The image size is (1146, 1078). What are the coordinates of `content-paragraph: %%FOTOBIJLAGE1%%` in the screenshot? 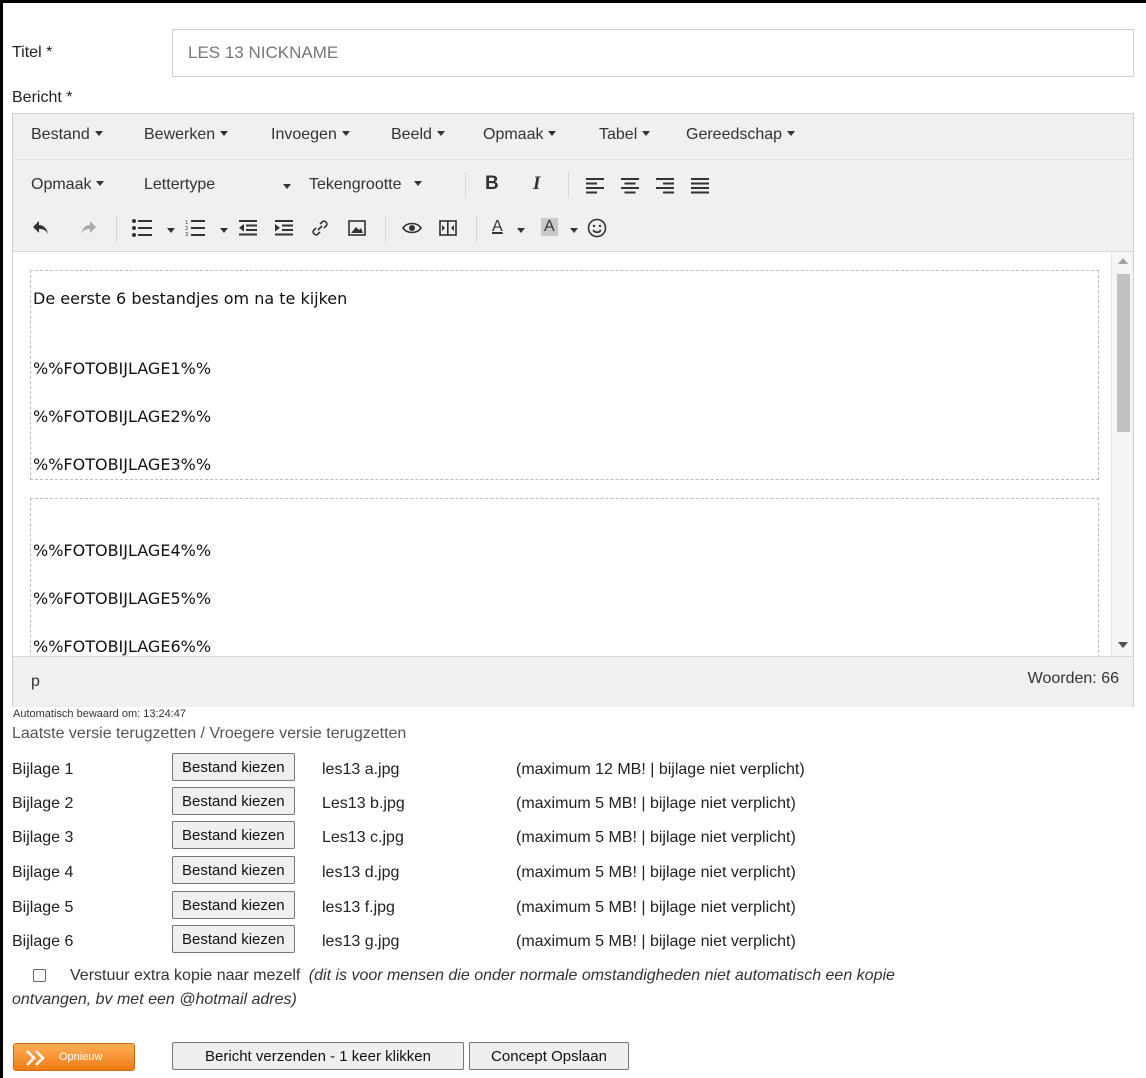 It's located at (122, 368).